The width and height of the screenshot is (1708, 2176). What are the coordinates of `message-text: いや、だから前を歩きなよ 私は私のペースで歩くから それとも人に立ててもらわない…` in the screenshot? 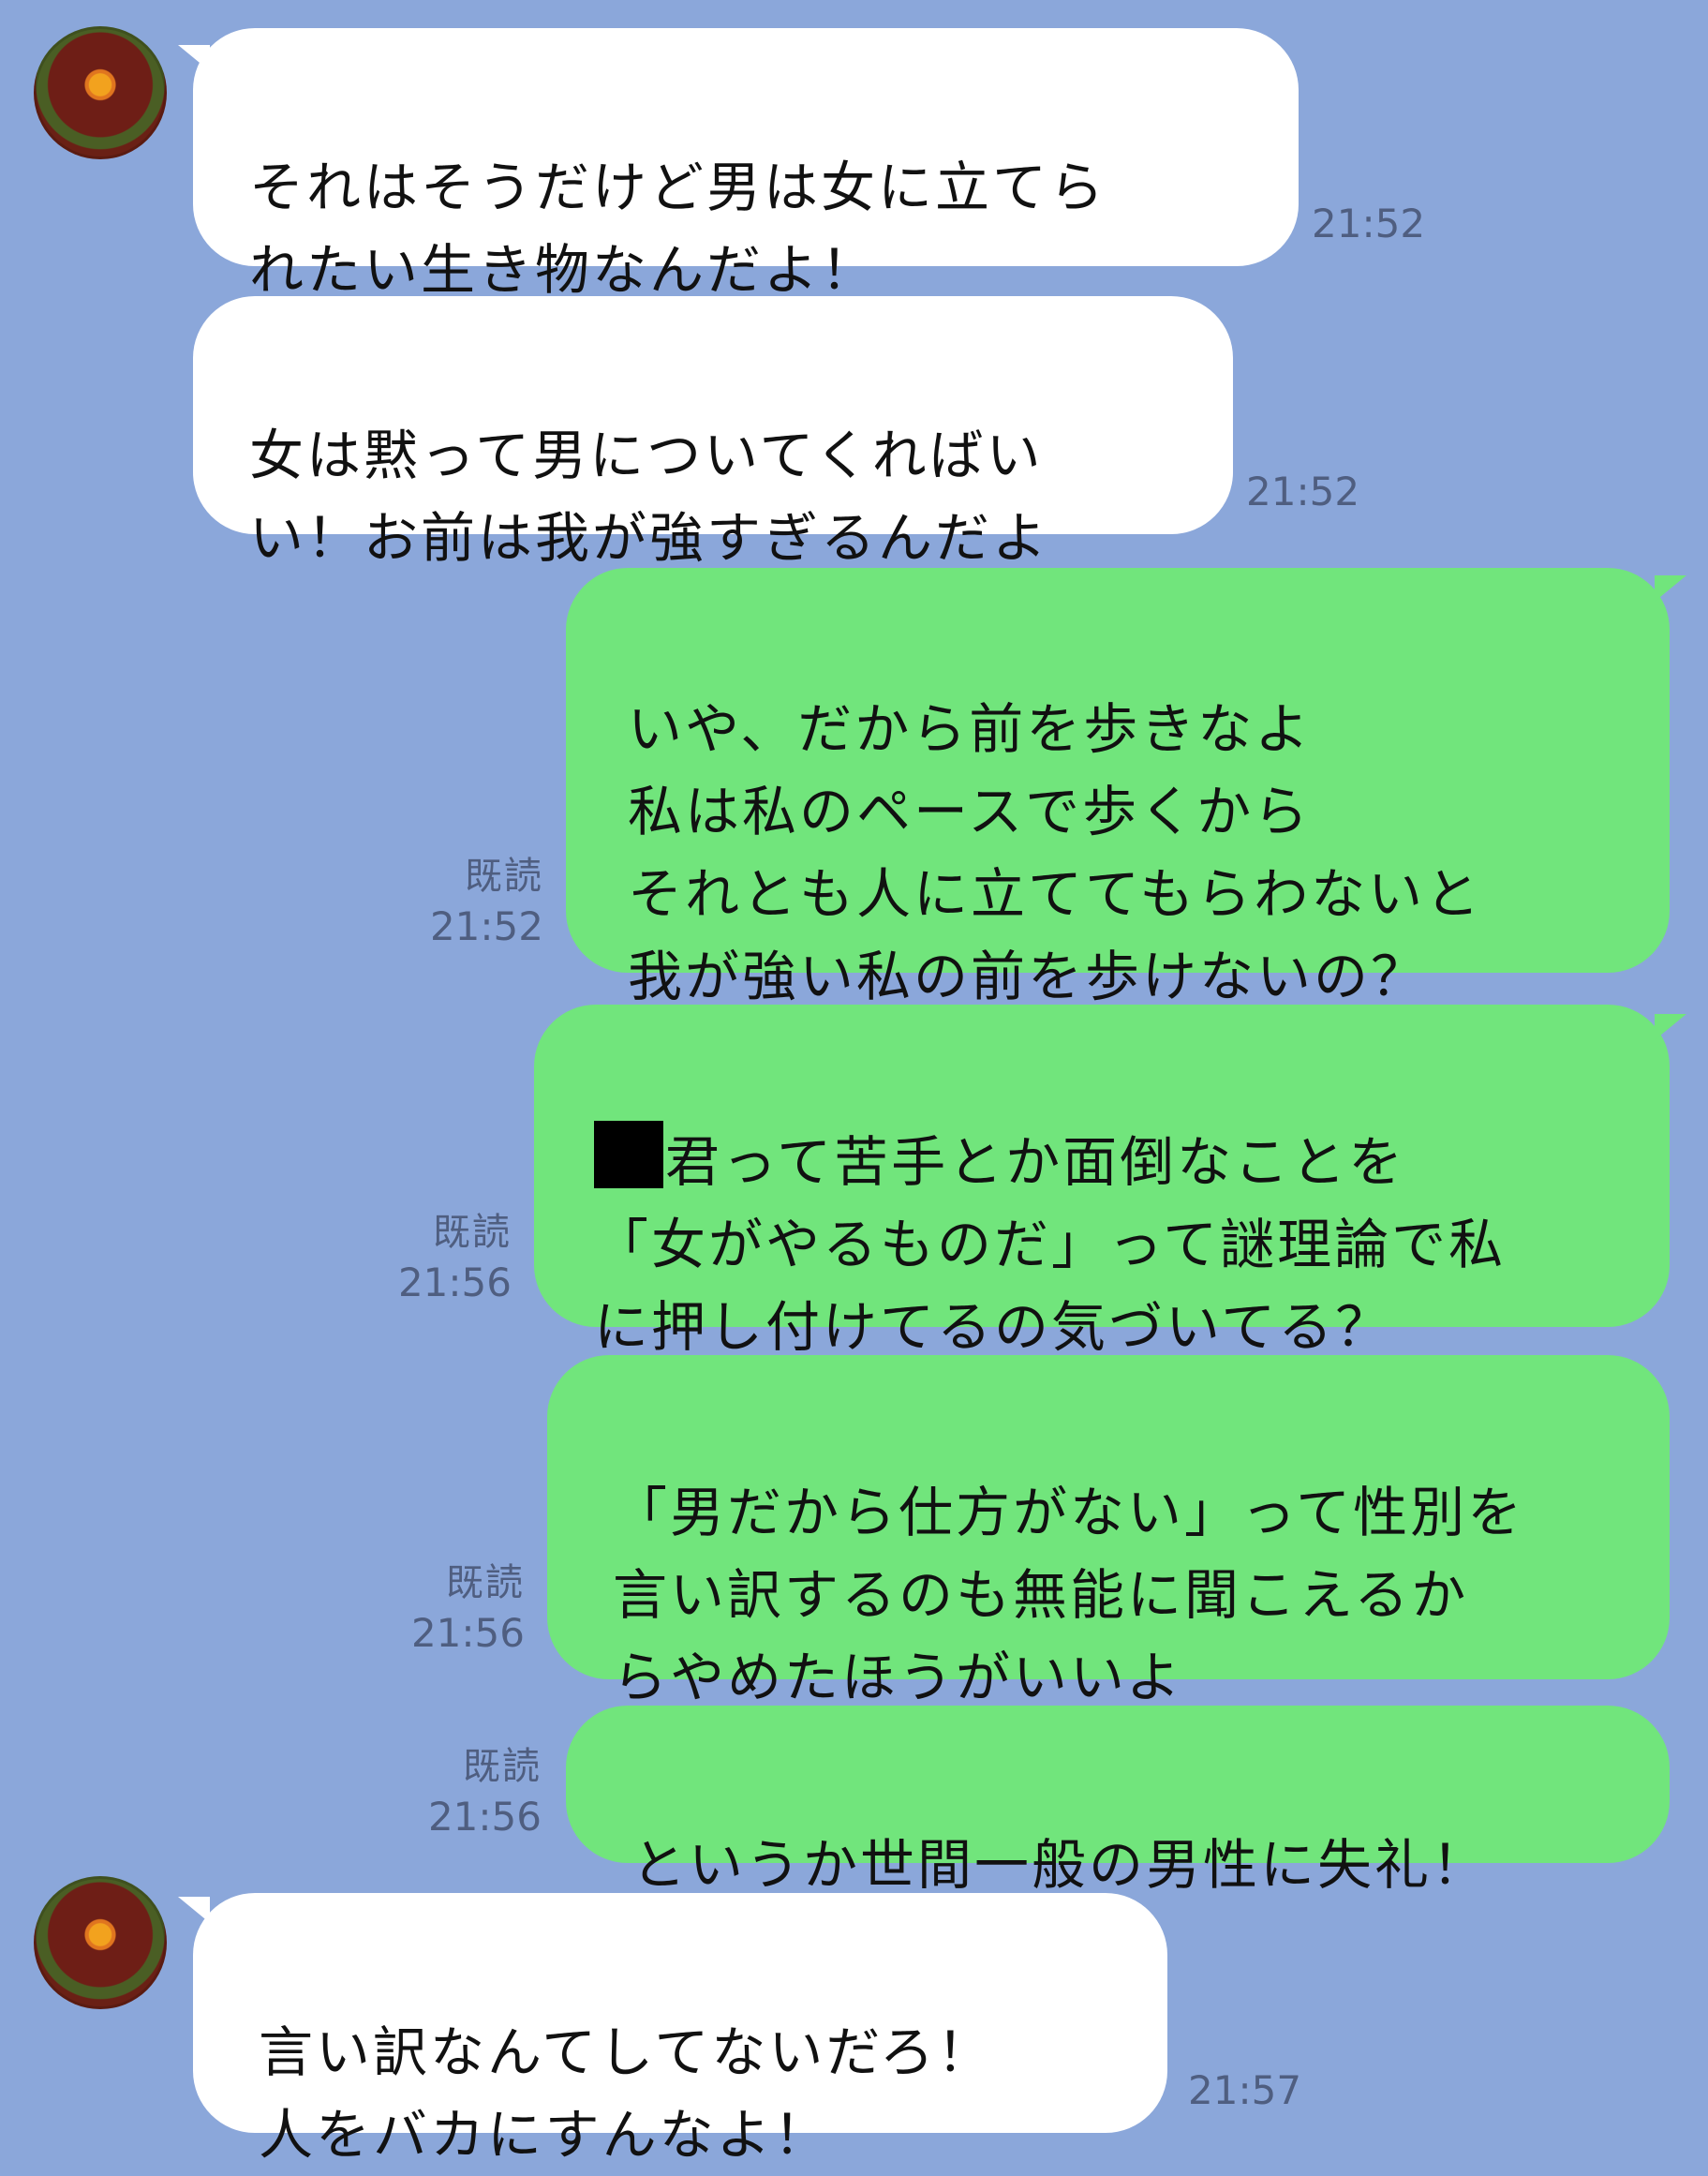 It's located at (1055, 853).